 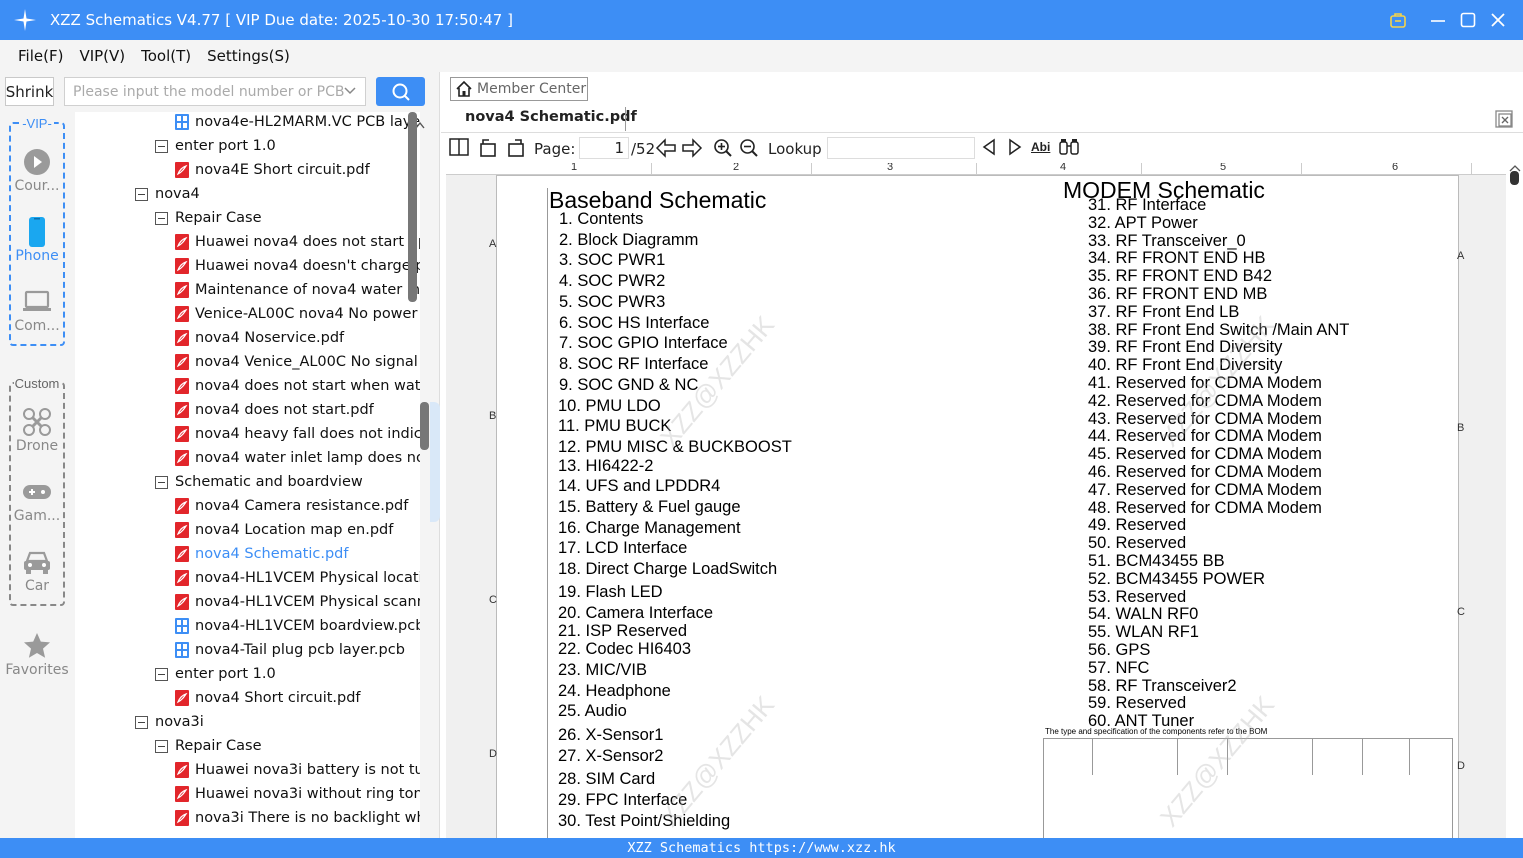 I want to click on toc-entry: 50. Reserved, so click(x=1137, y=543).